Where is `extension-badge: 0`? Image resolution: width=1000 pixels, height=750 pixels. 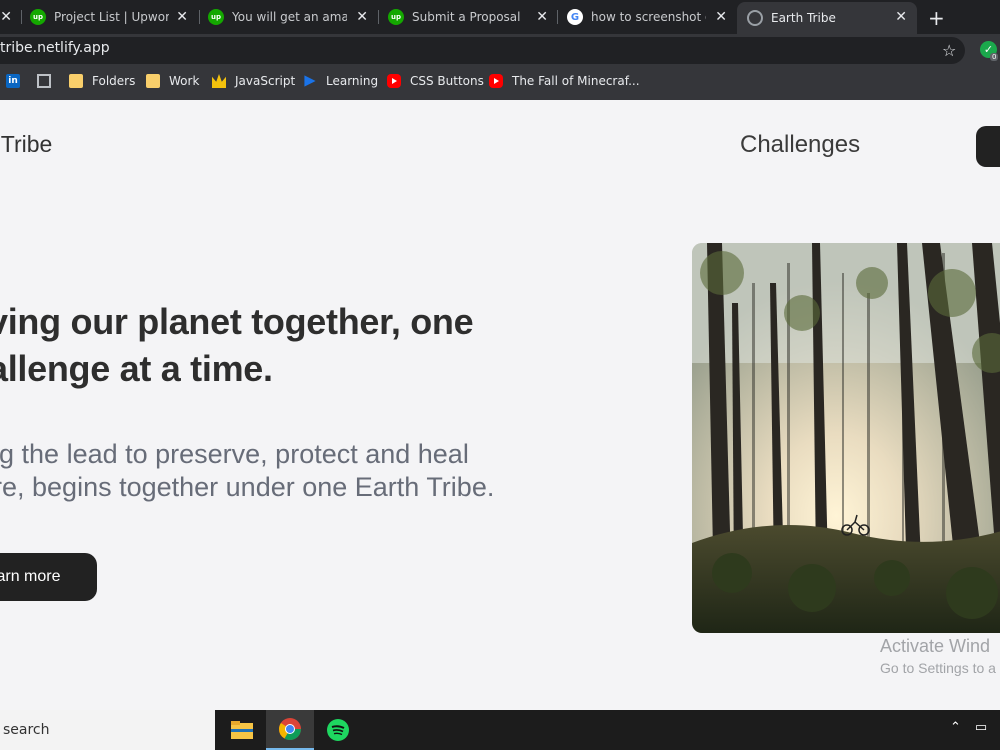 extension-badge: 0 is located at coordinates (994, 57).